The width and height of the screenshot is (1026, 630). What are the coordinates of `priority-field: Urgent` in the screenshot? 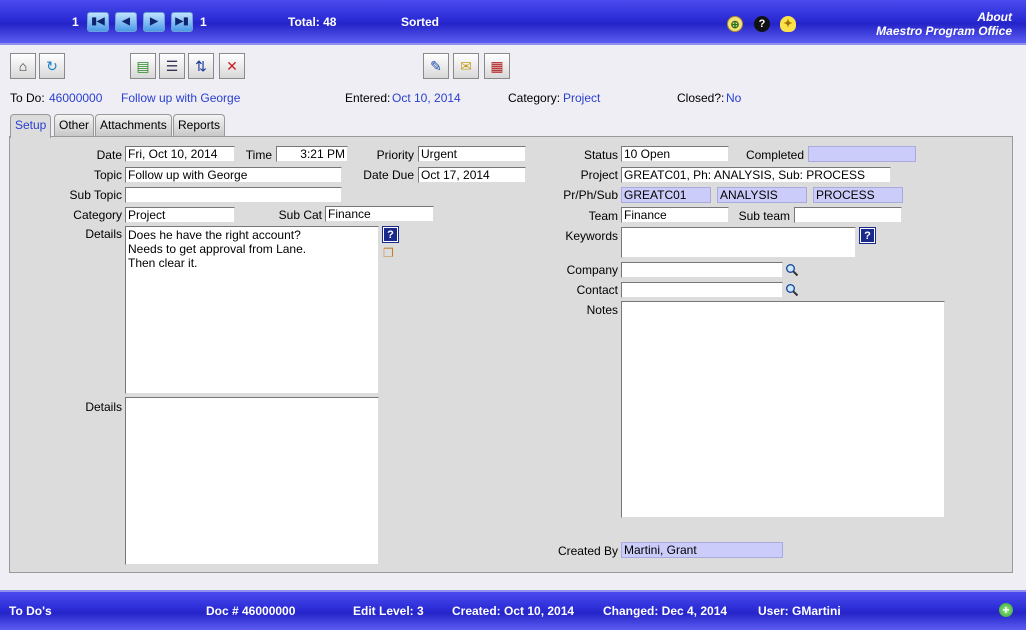 It's located at (472, 154).